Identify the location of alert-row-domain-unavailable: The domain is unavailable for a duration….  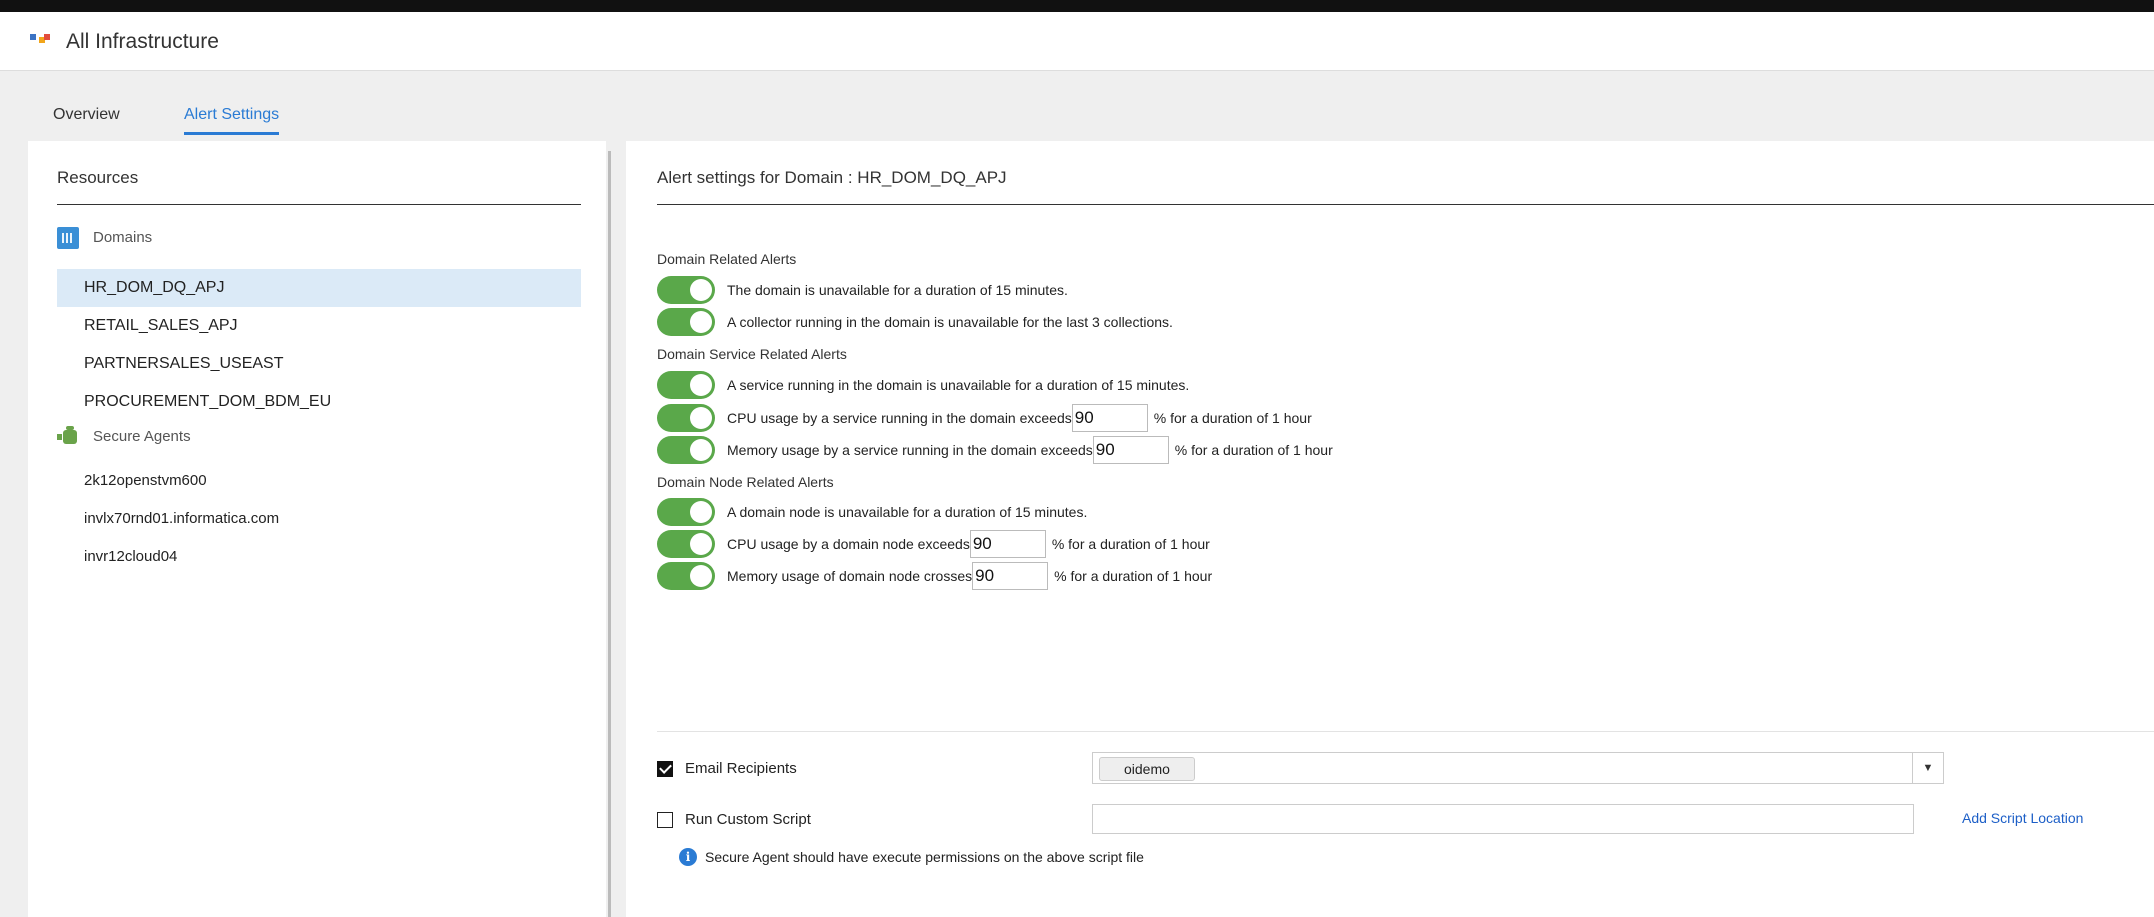
(862, 290).